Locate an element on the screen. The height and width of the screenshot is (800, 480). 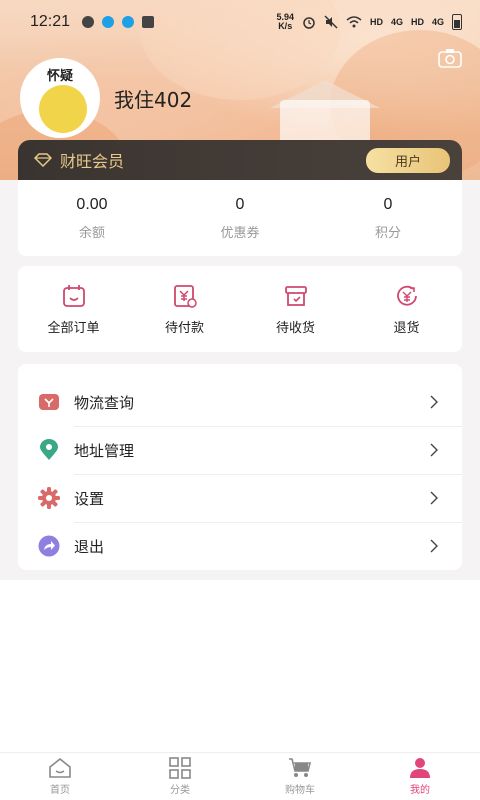
tab-label: 购物车 is located at coordinates (300, 790).